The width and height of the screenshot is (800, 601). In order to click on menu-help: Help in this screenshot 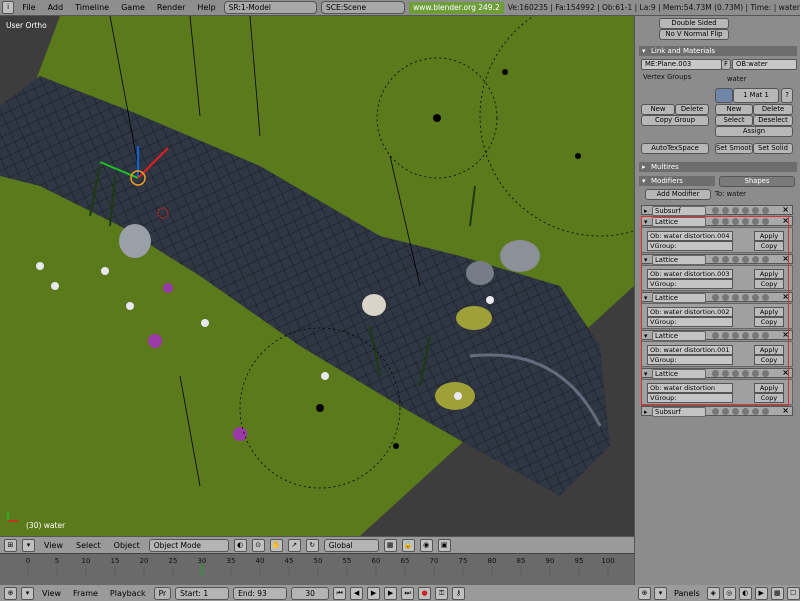, I will do `click(206, 7)`.